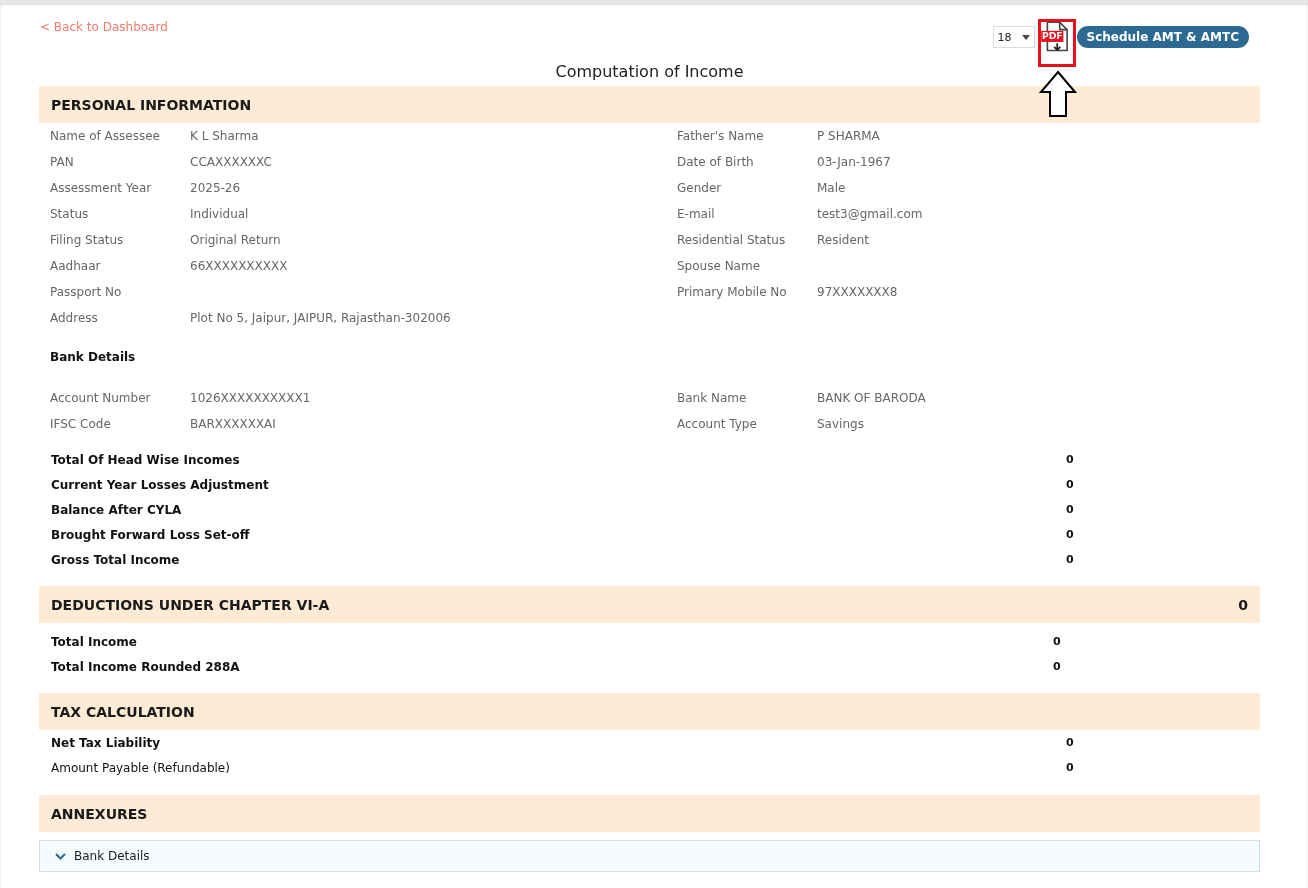 The image size is (1308, 888). What do you see at coordinates (225, 136) in the screenshot?
I see `field-value: K L Sharma` at bounding box center [225, 136].